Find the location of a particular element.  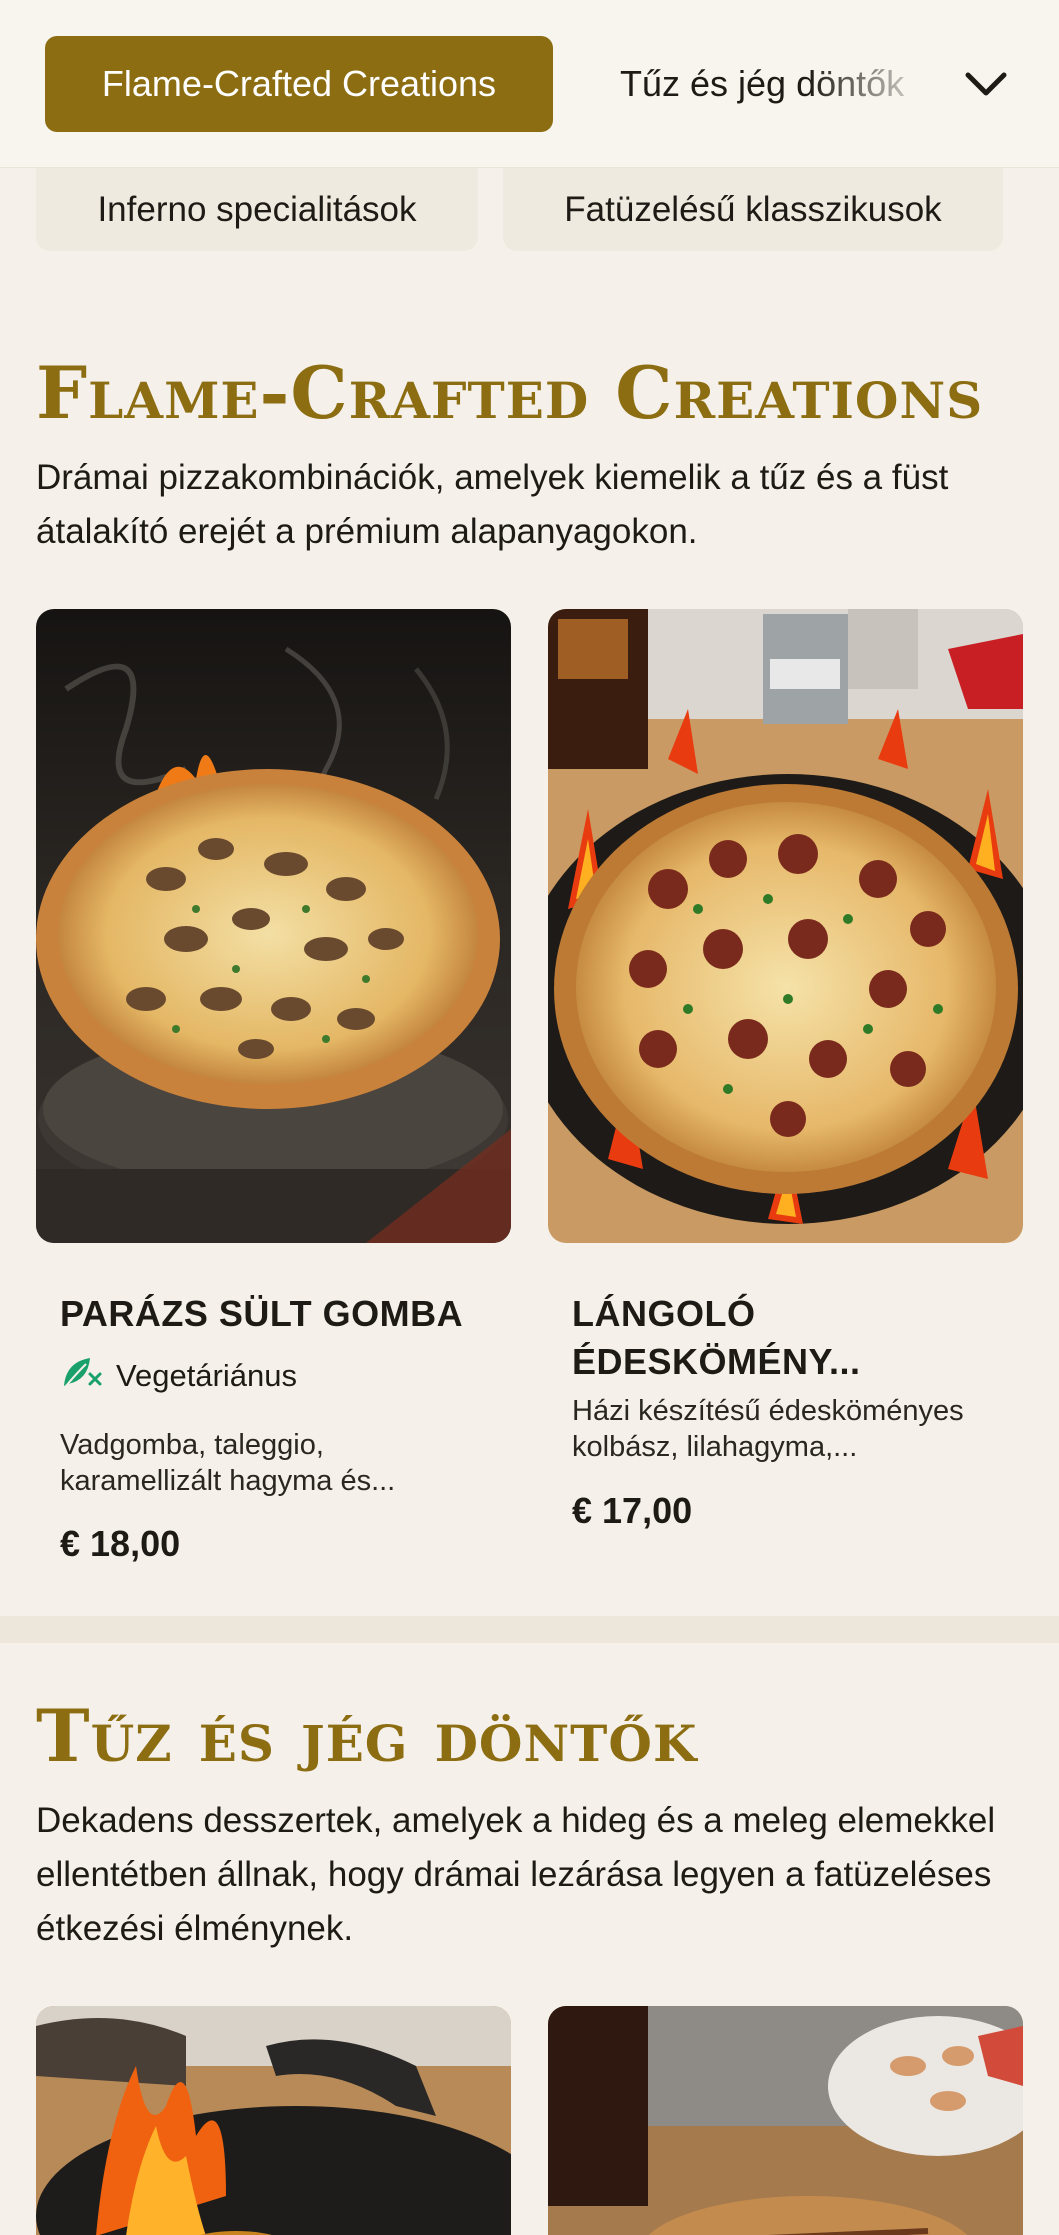

section-divider is located at coordinates (529, 1629).